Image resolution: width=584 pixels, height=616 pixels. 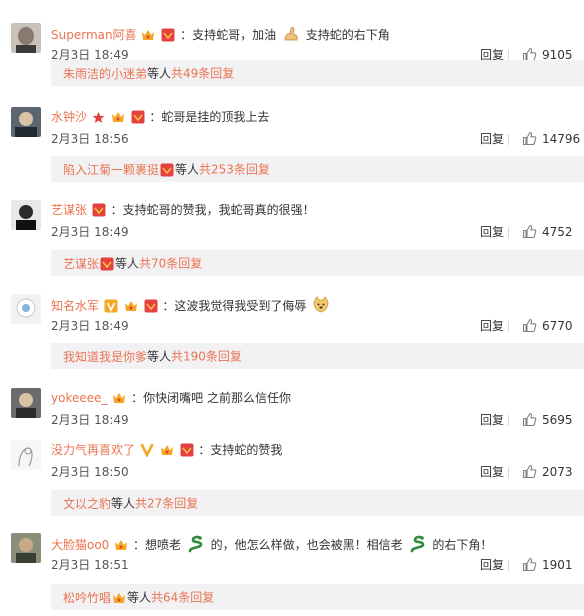 I want to click on username: 艺谋张, so click(x=69, y=210).